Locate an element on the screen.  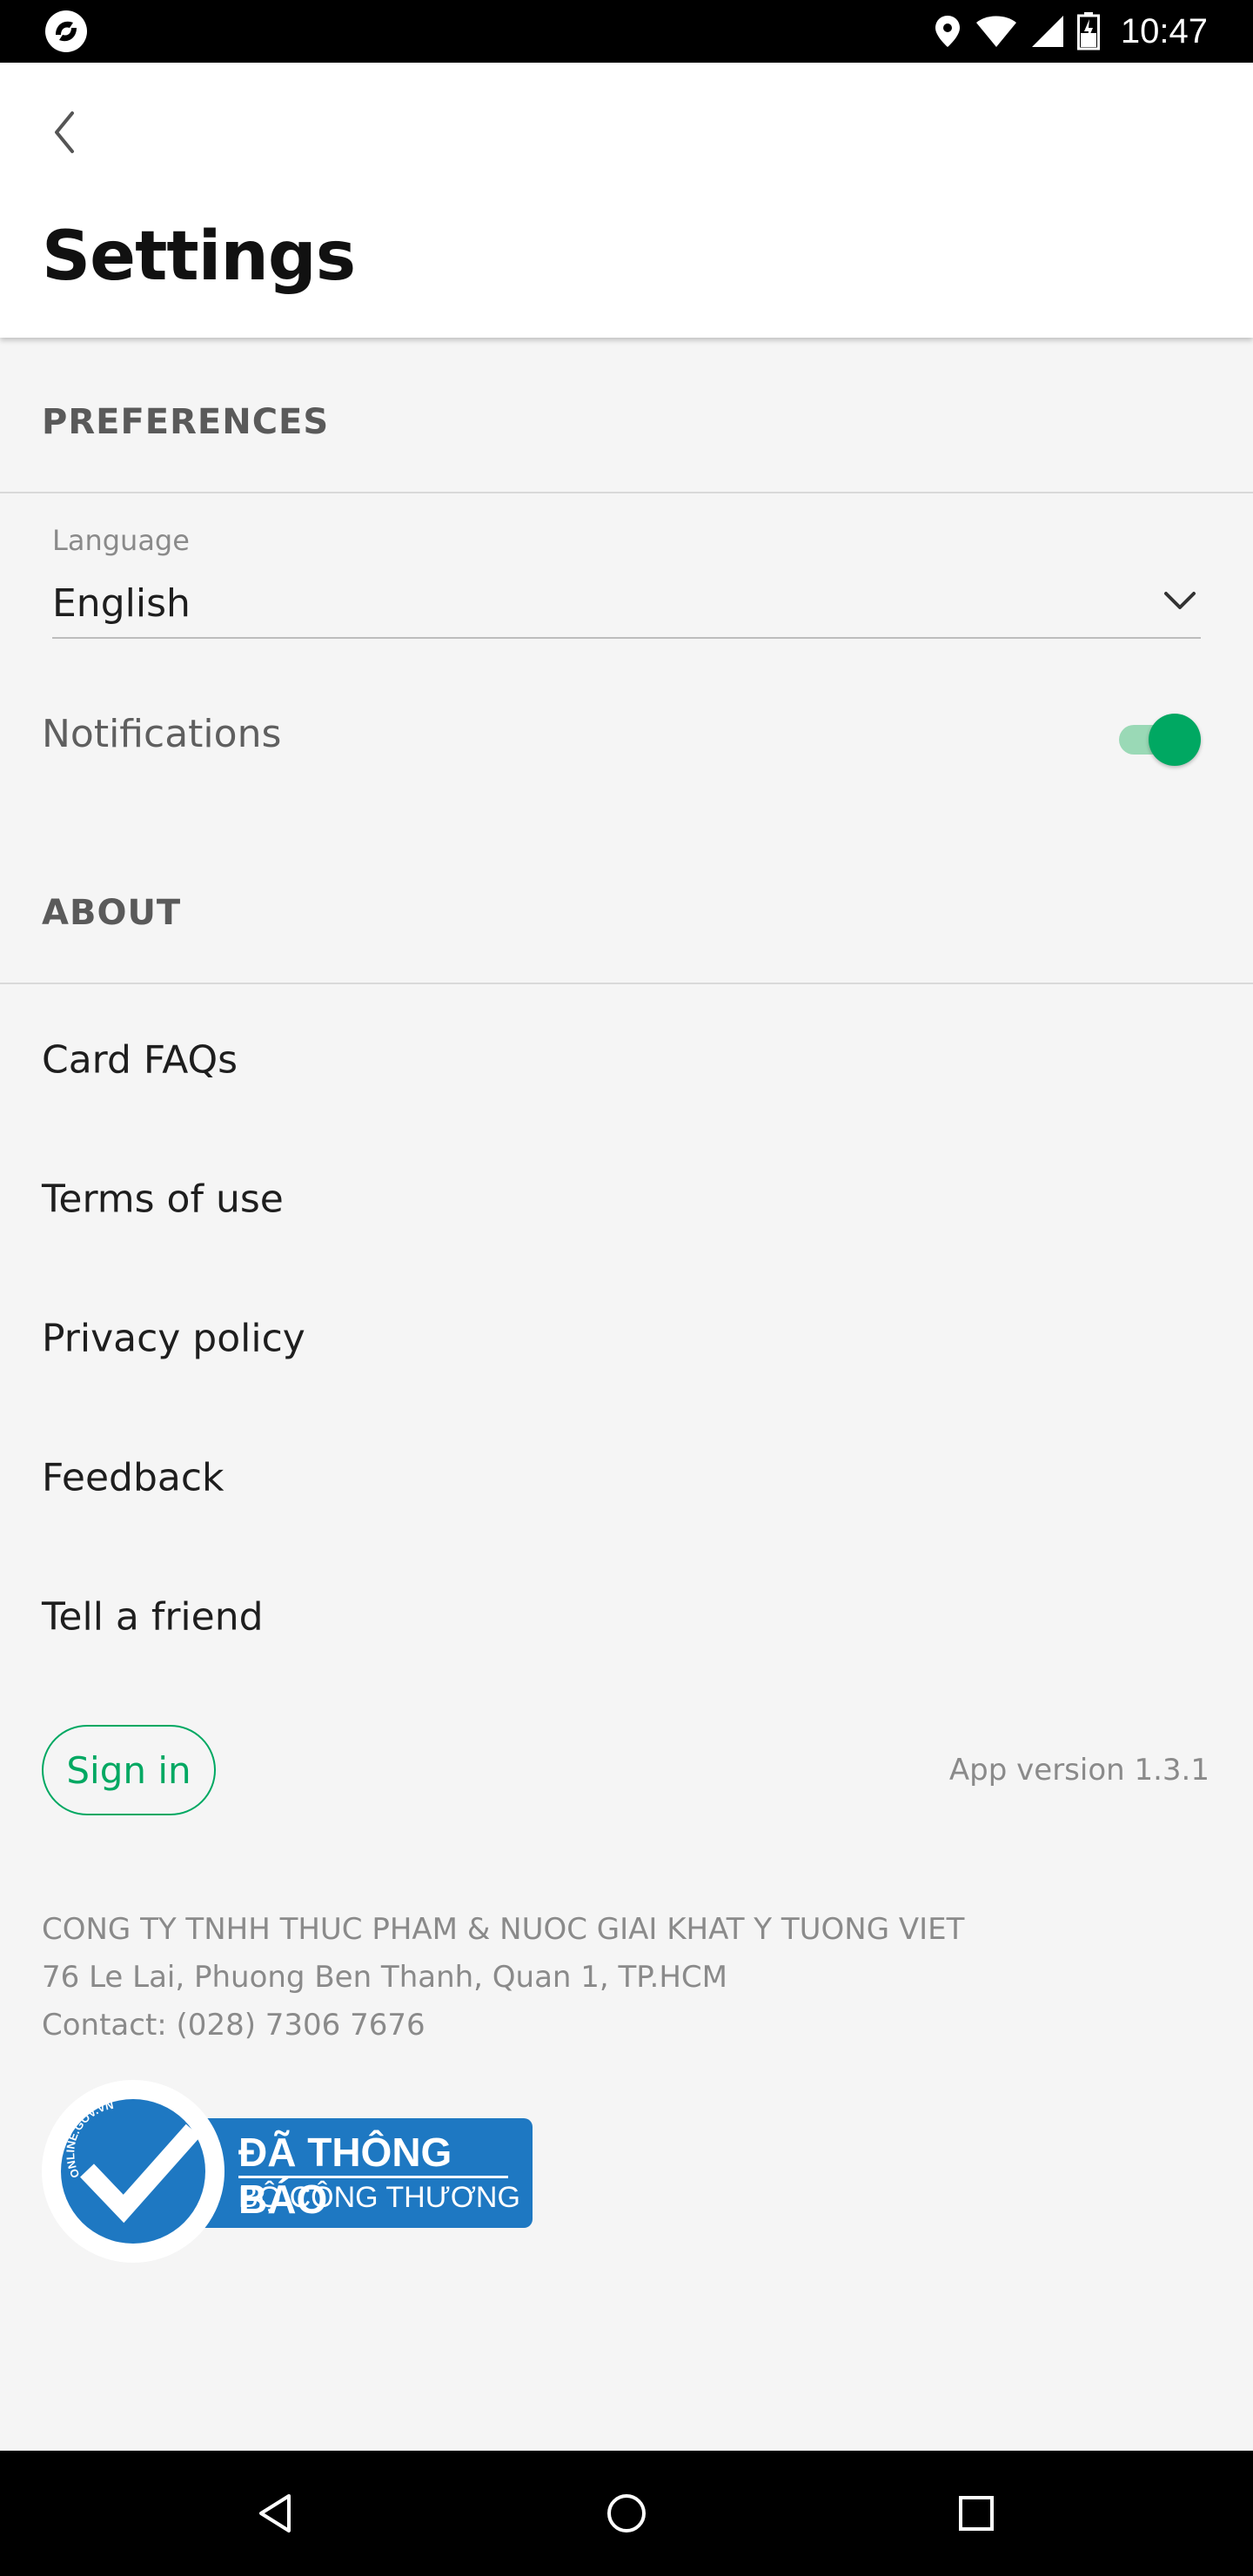
app-version: App version 1.3.1 is located at coordinates (1078, 1770).